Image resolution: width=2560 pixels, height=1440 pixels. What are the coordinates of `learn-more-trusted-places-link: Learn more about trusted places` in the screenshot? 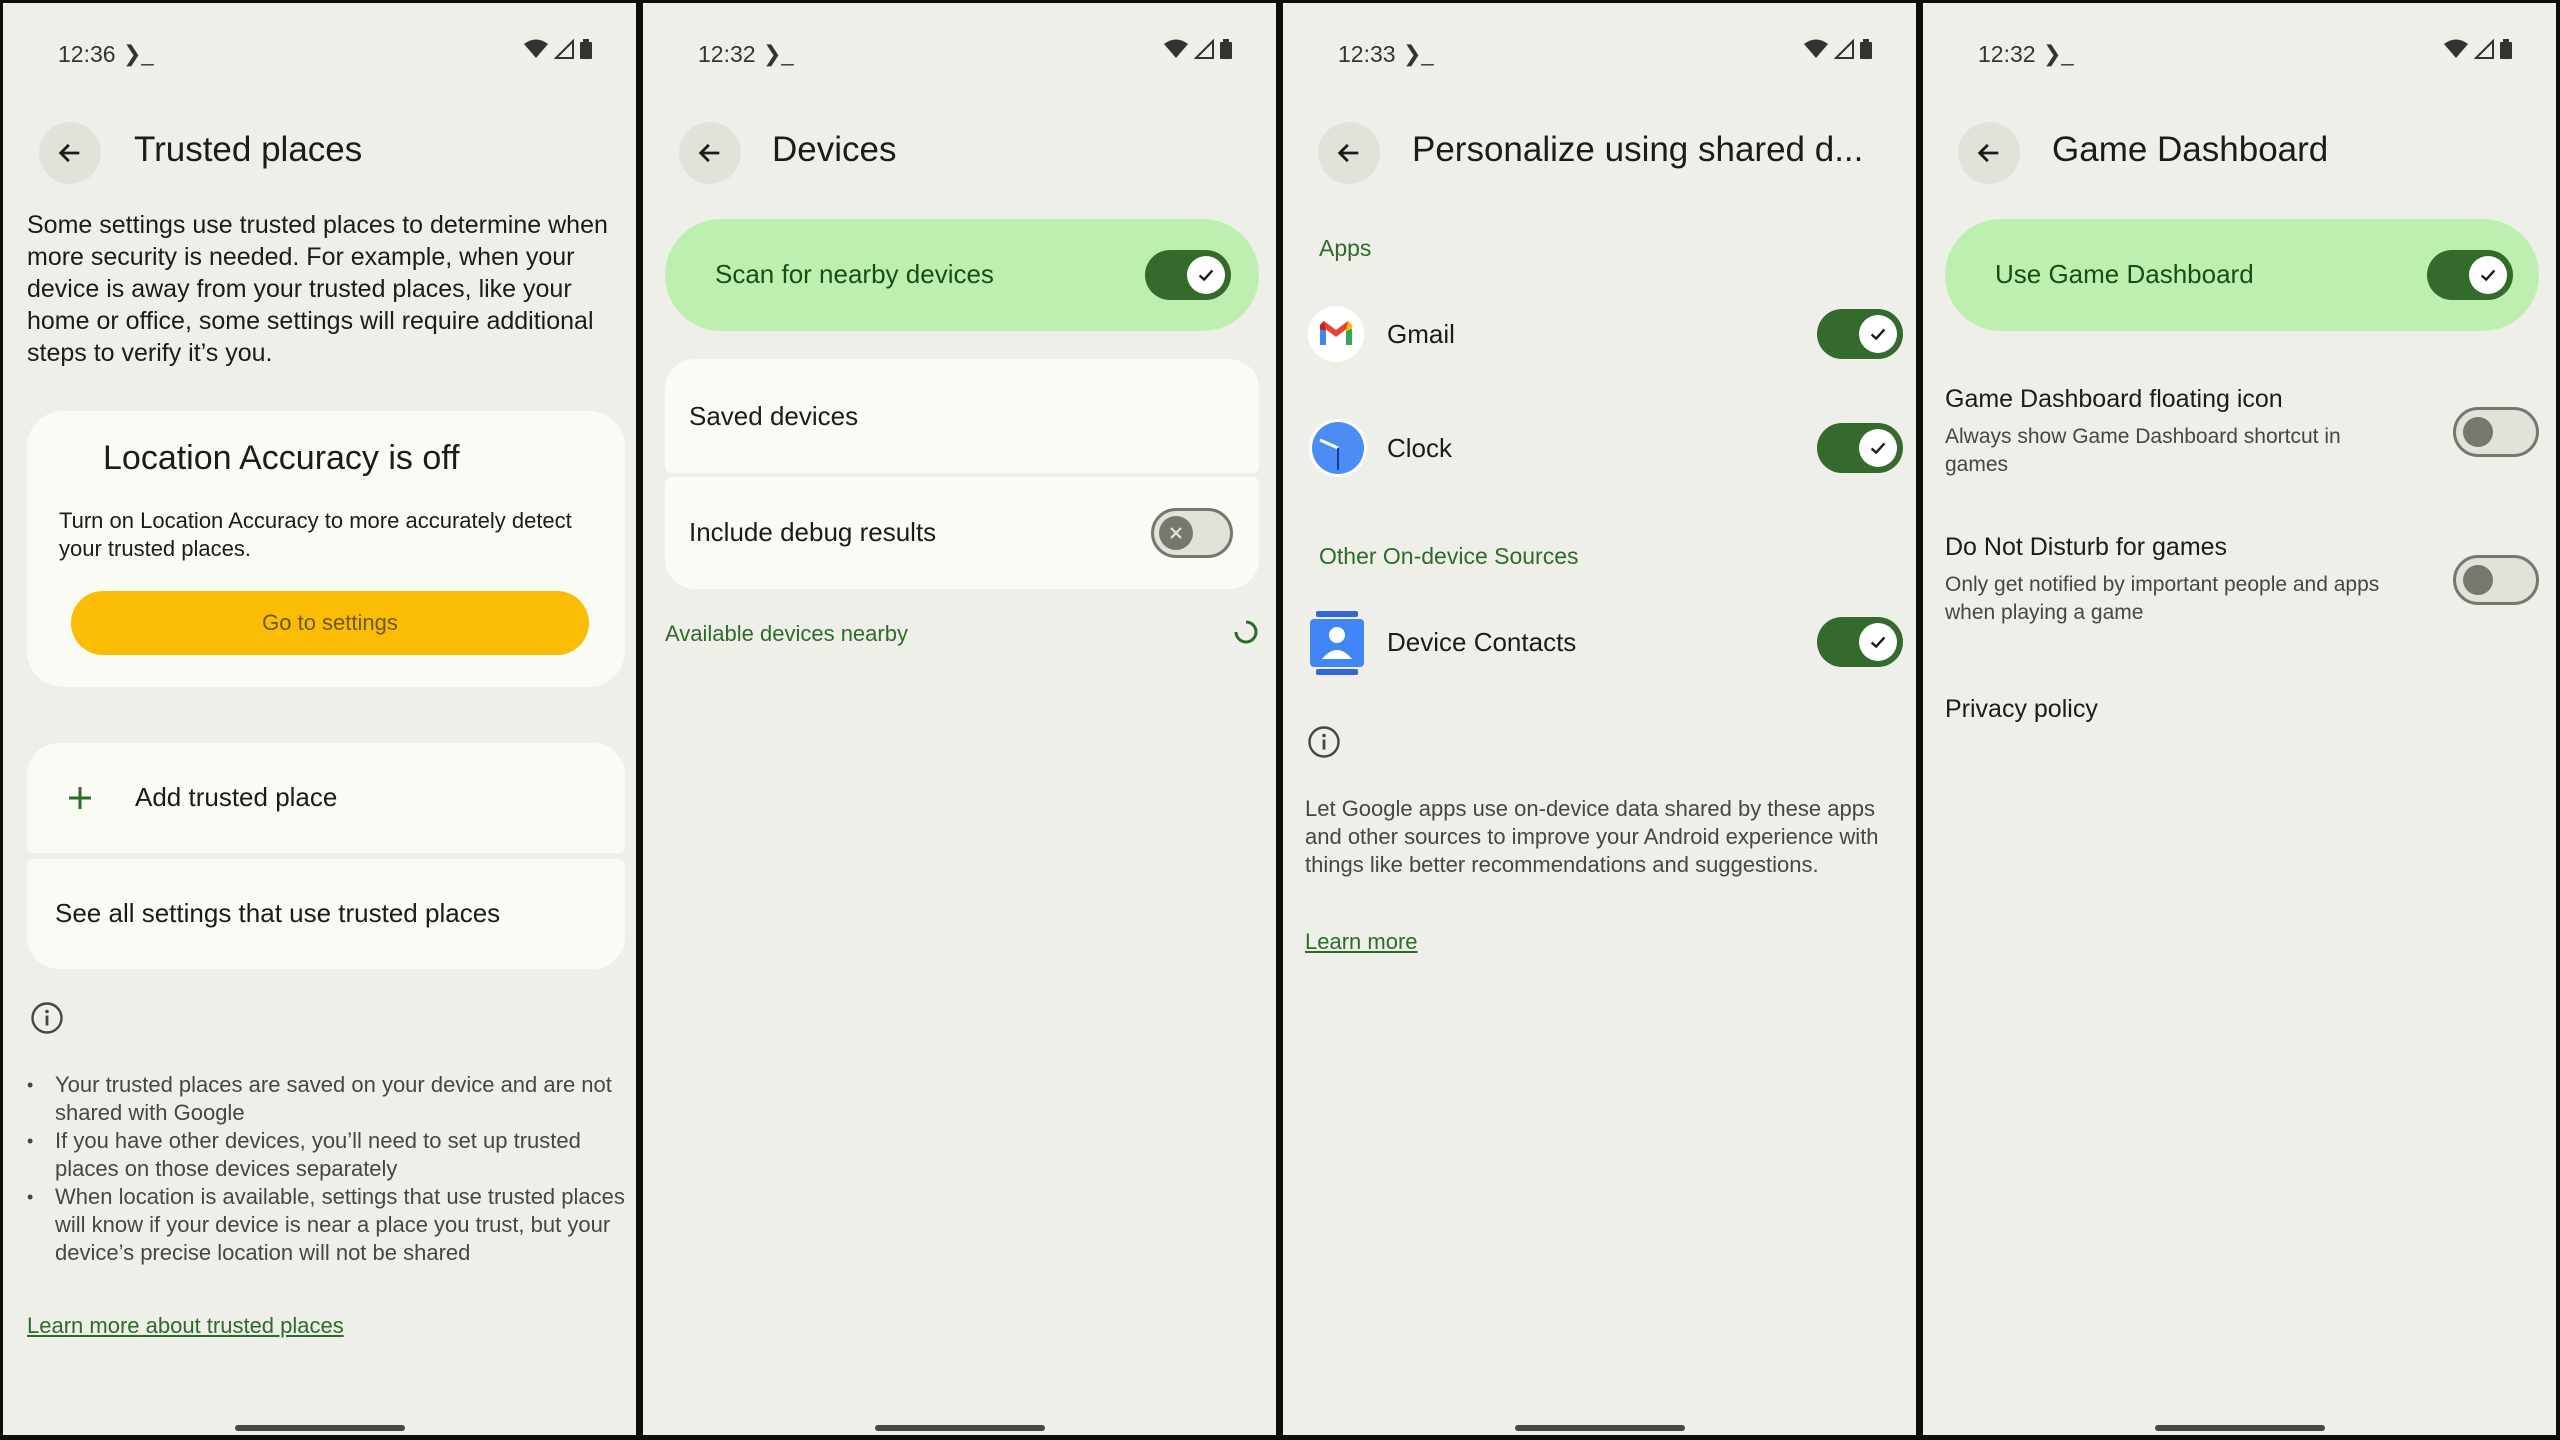 It's located at (185, 1326).